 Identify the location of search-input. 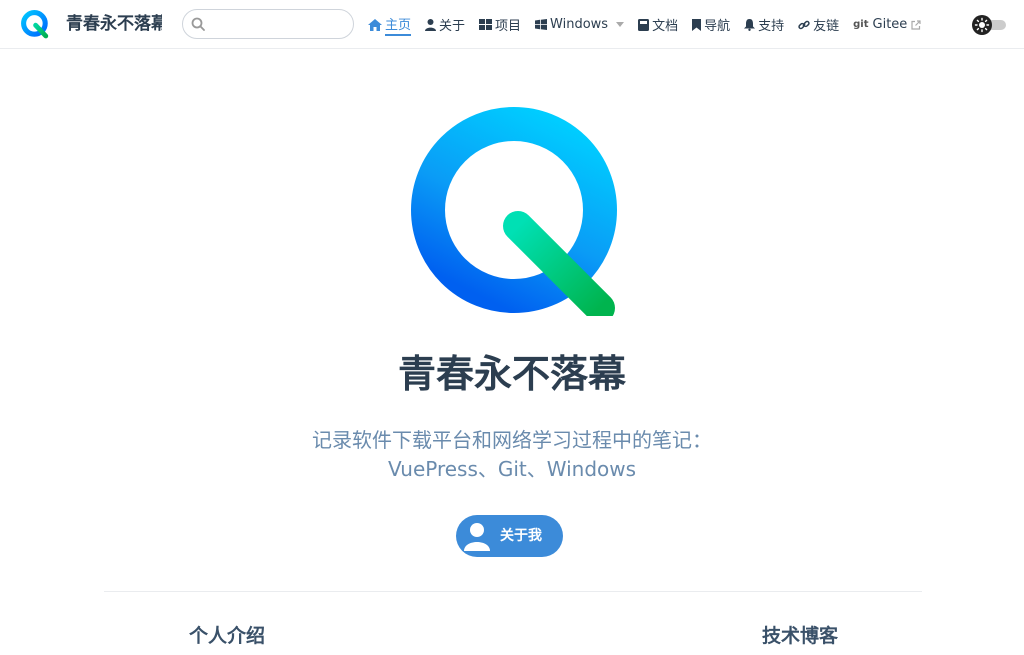
(279, 24).